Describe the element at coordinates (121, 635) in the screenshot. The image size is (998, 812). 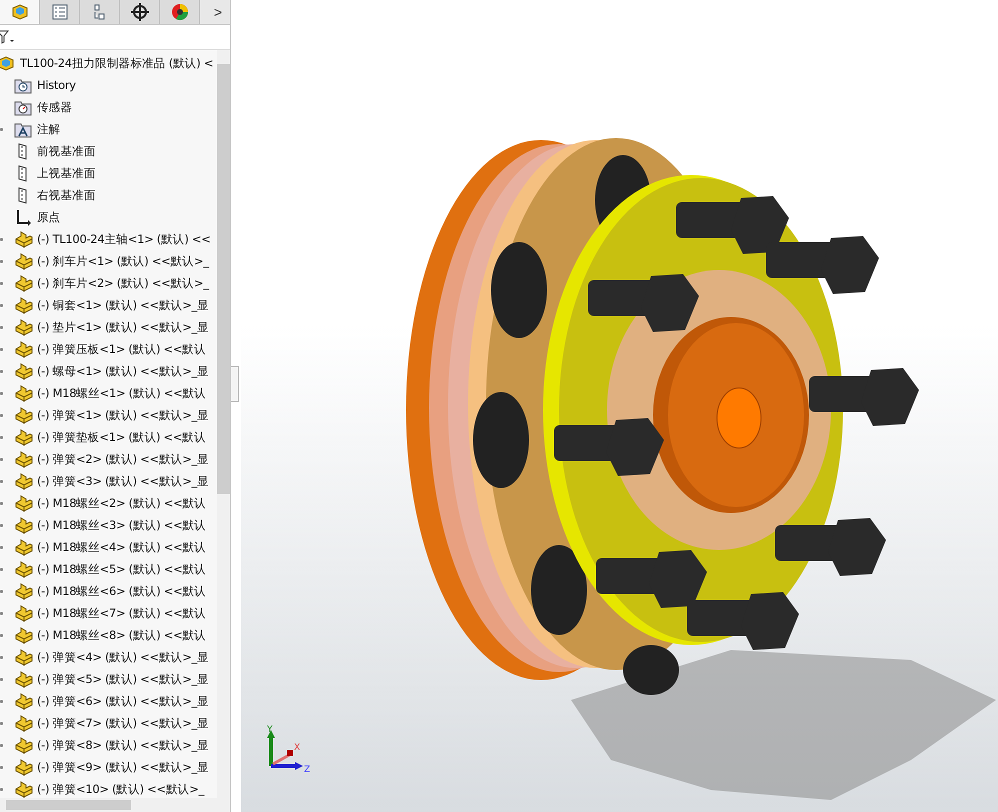
I see `tree-item: (-) M18螺丝<8> (默认) <<默认` at that location.